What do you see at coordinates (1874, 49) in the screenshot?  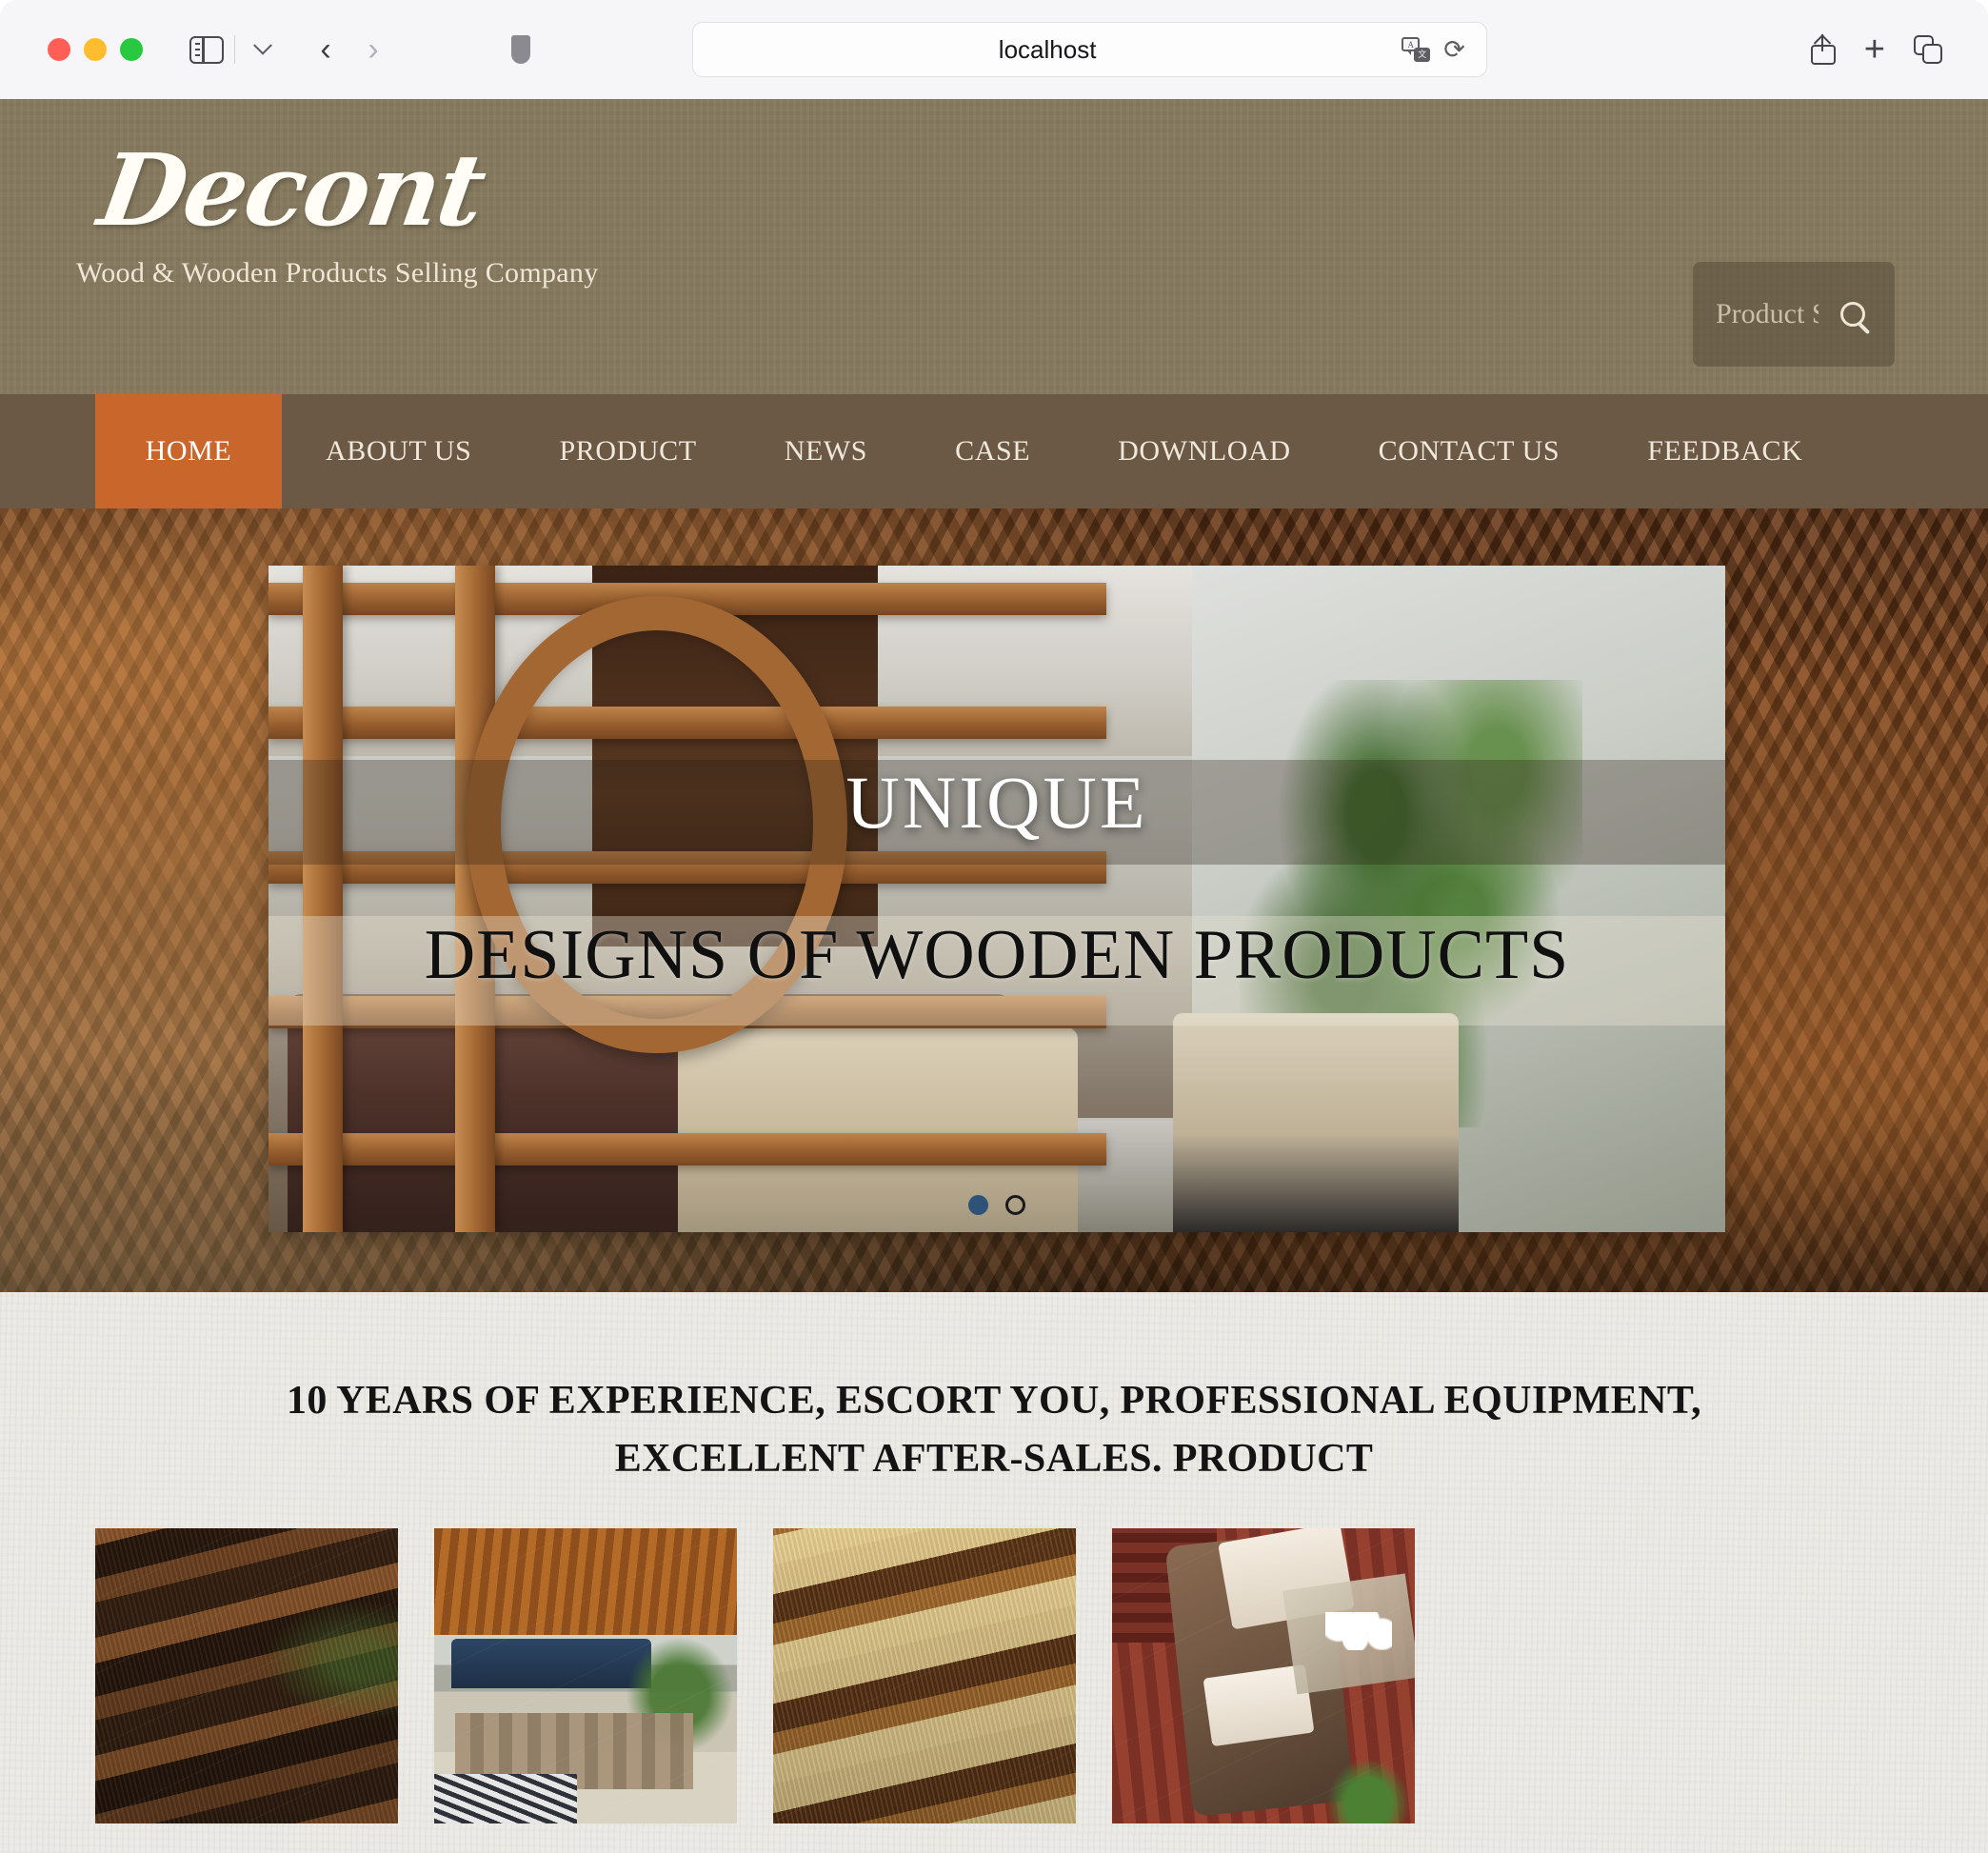 I see `new-tab-icon: +` at bounding box center [1874, 49].